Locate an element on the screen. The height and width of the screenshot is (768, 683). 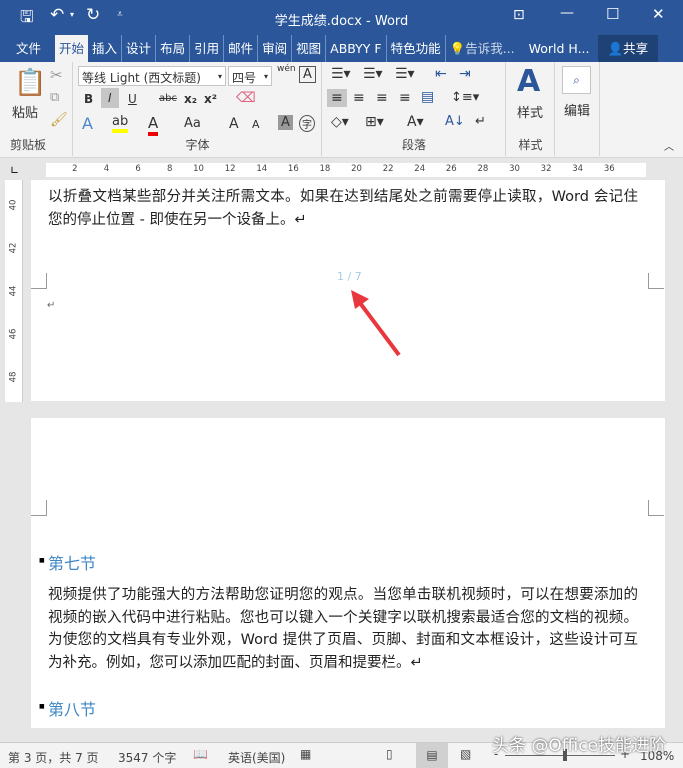
increase-indent-icon: ⇥ is located at coordinates (465, 74).